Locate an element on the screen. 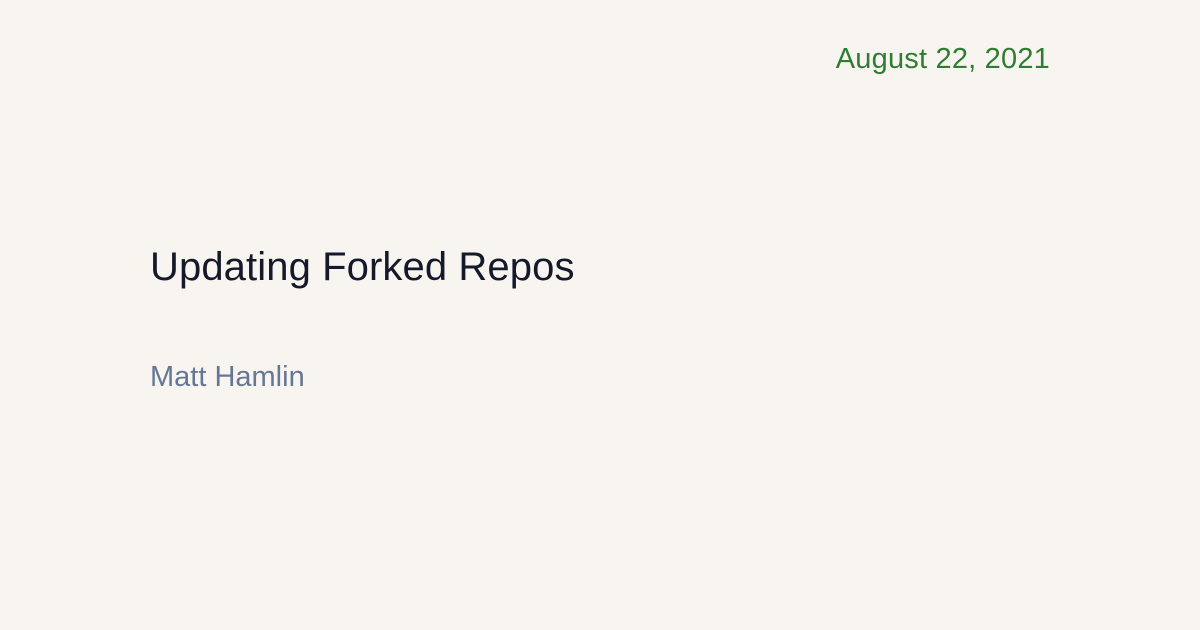 The width and height of the screenshot is (1200, 630). post-author: Matt Hamlin is located at coordinates (227, 377).